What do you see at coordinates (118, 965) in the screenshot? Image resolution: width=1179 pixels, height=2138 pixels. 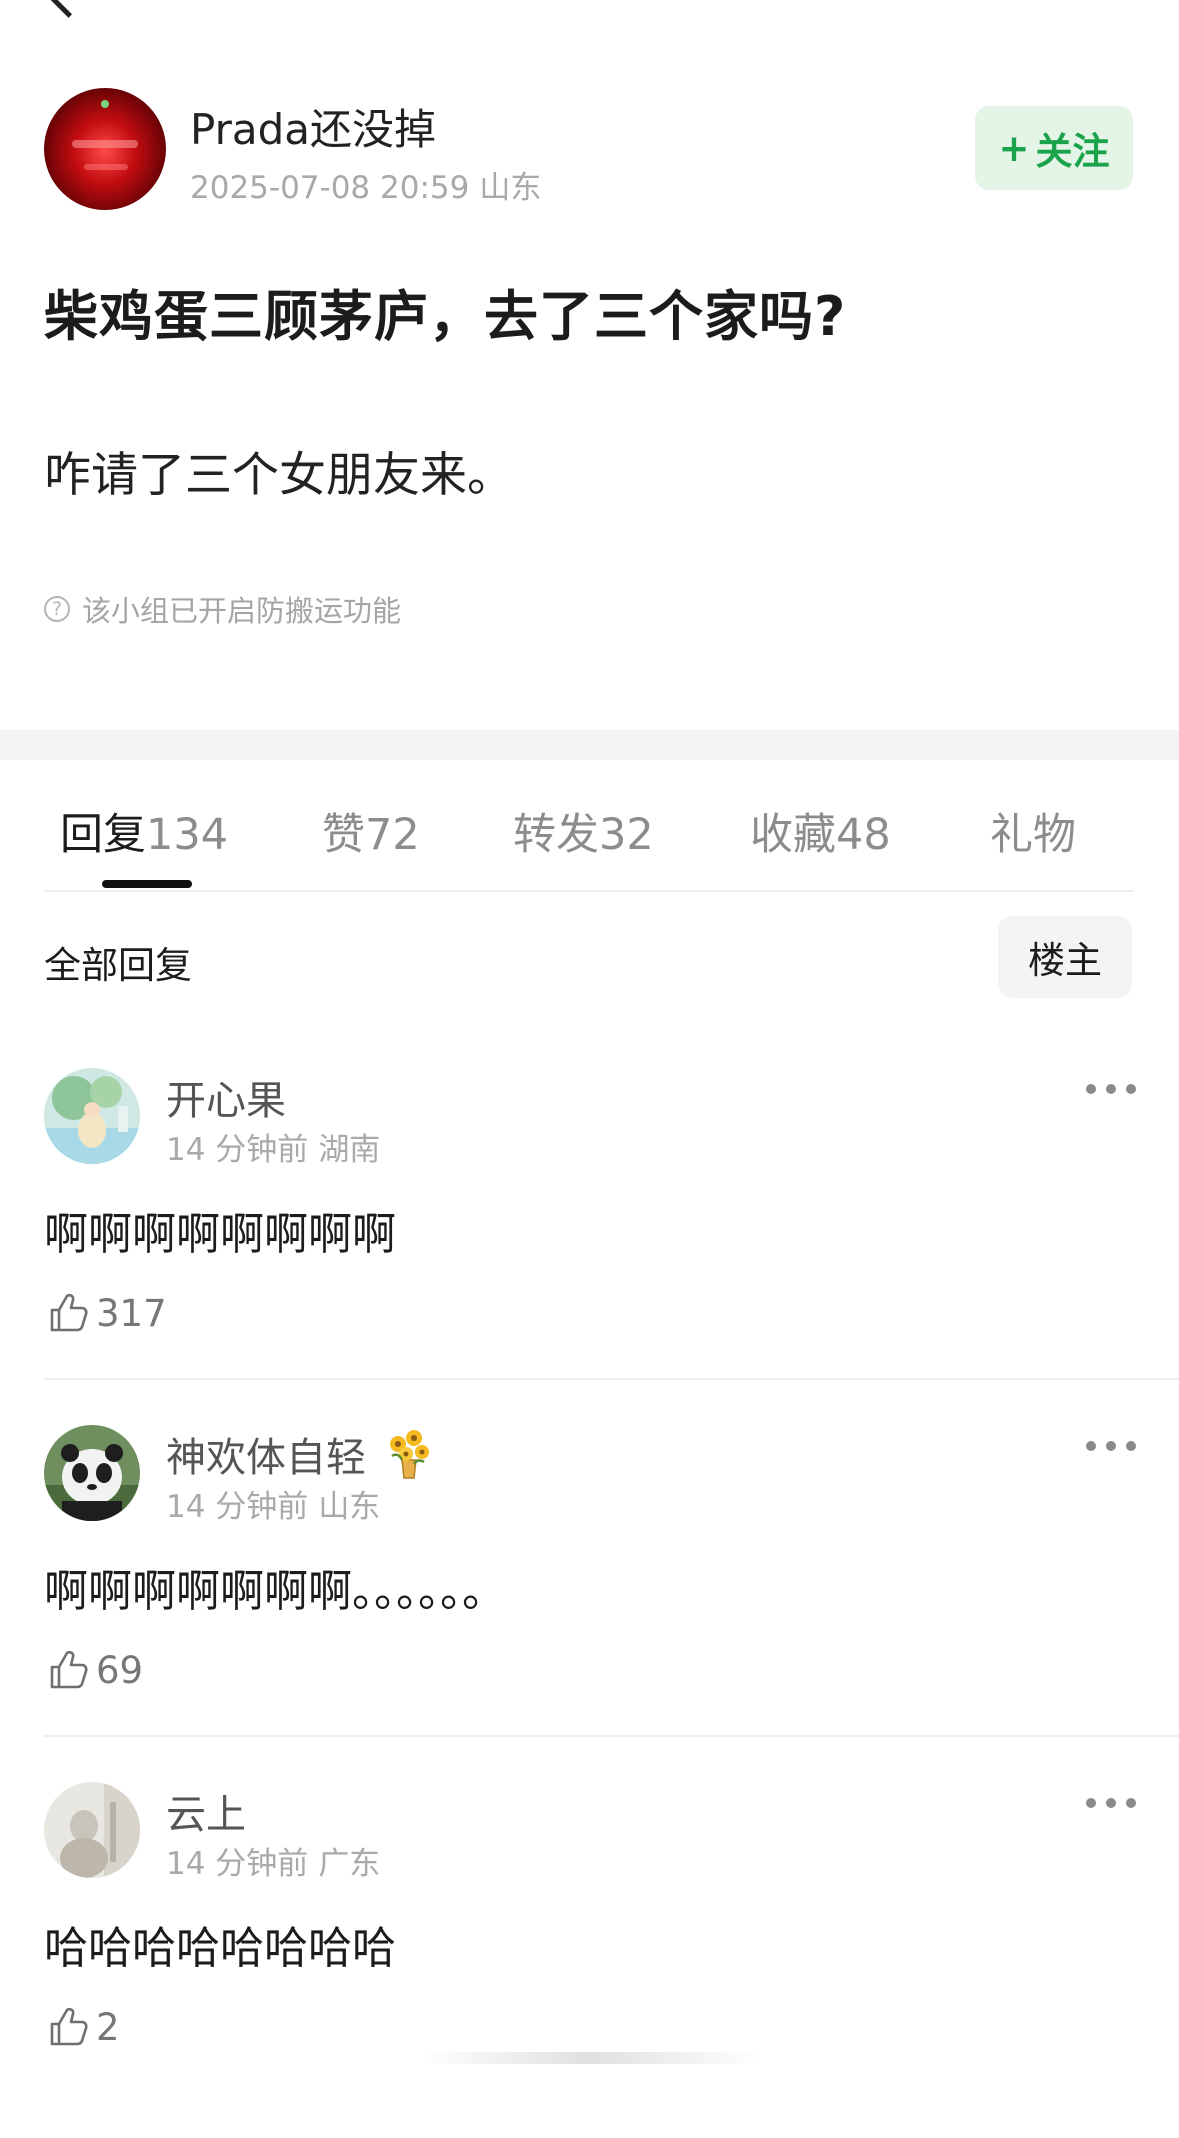 I see `all-replies-label: 全部回复` at bounding box center [118, 965].